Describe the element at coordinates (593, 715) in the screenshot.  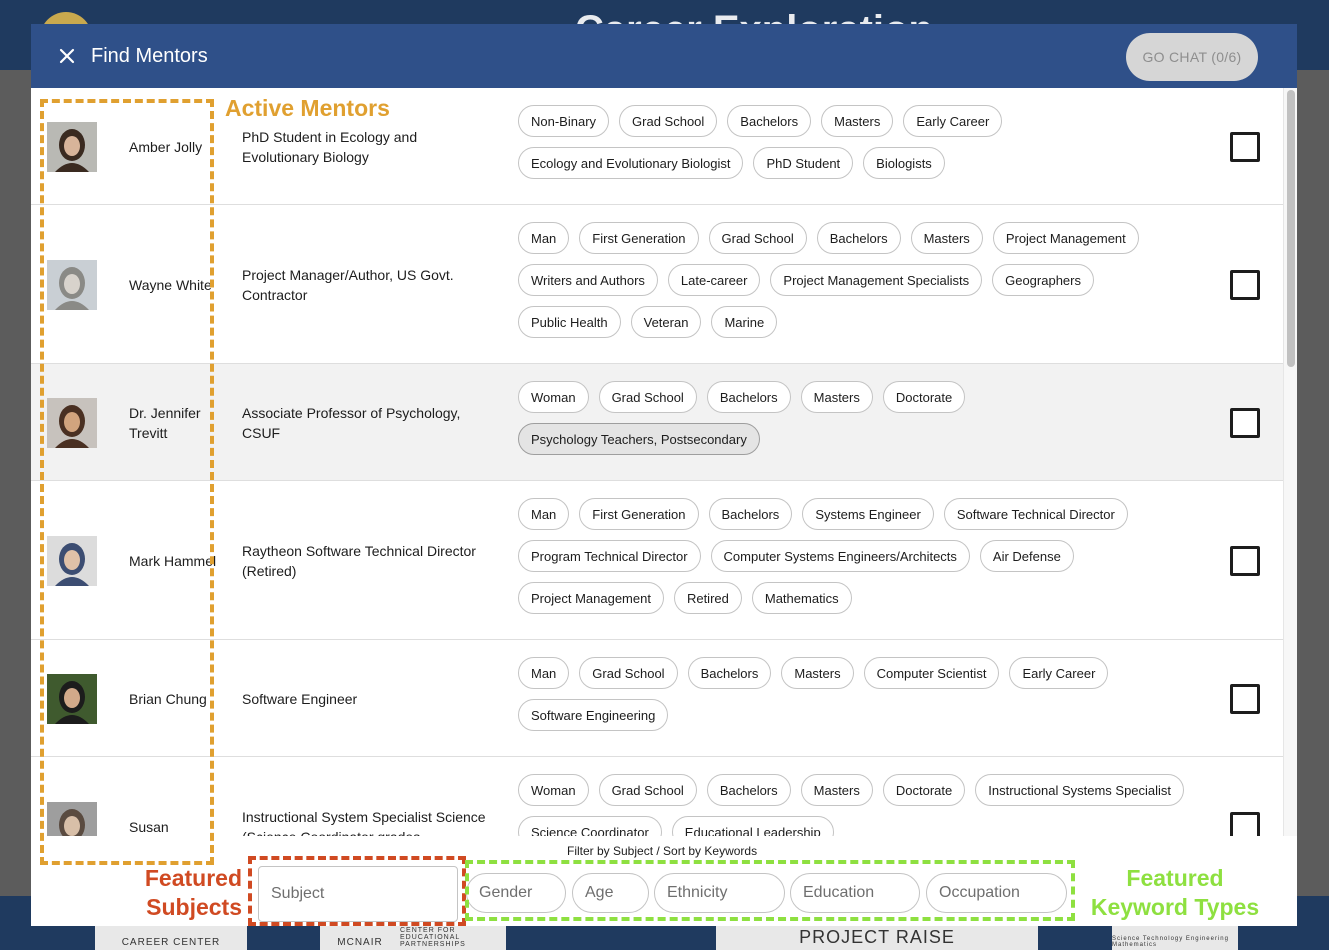
I see `keyword-chip: Software Engineering` at that location.